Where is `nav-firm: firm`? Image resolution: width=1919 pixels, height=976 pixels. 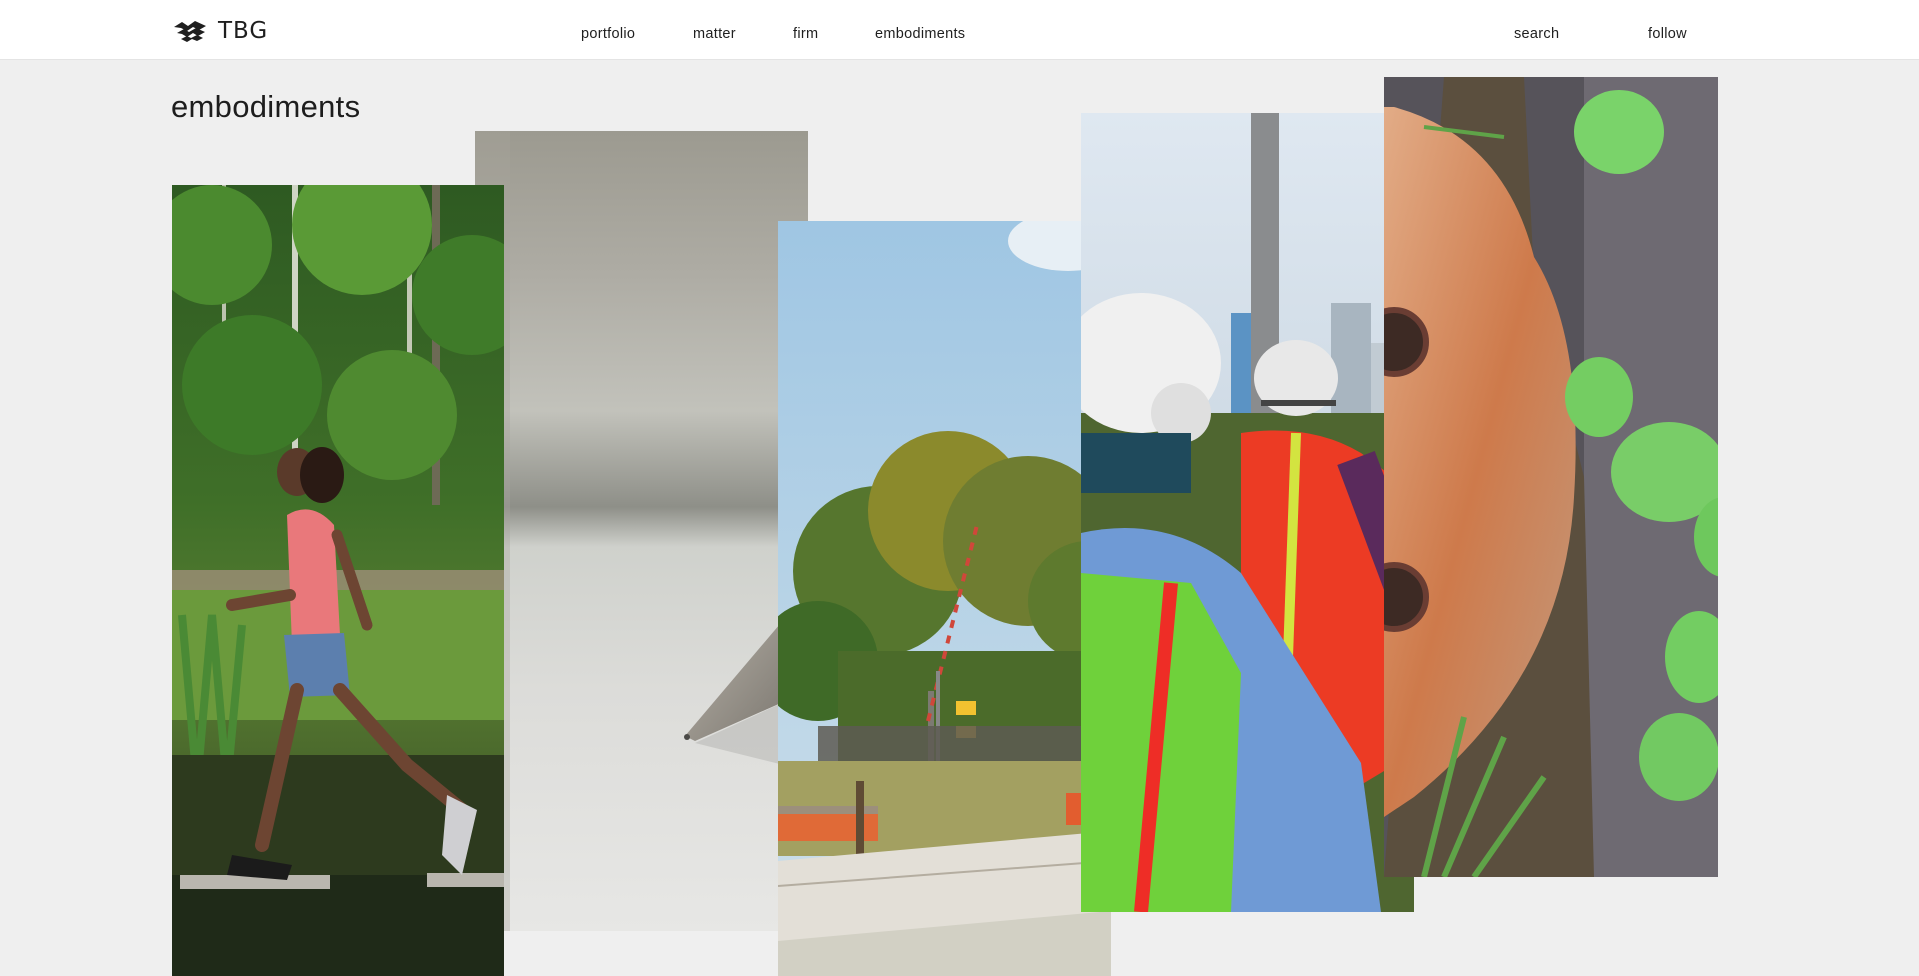 nav-firm: firm is located at coordinates (805, 34).